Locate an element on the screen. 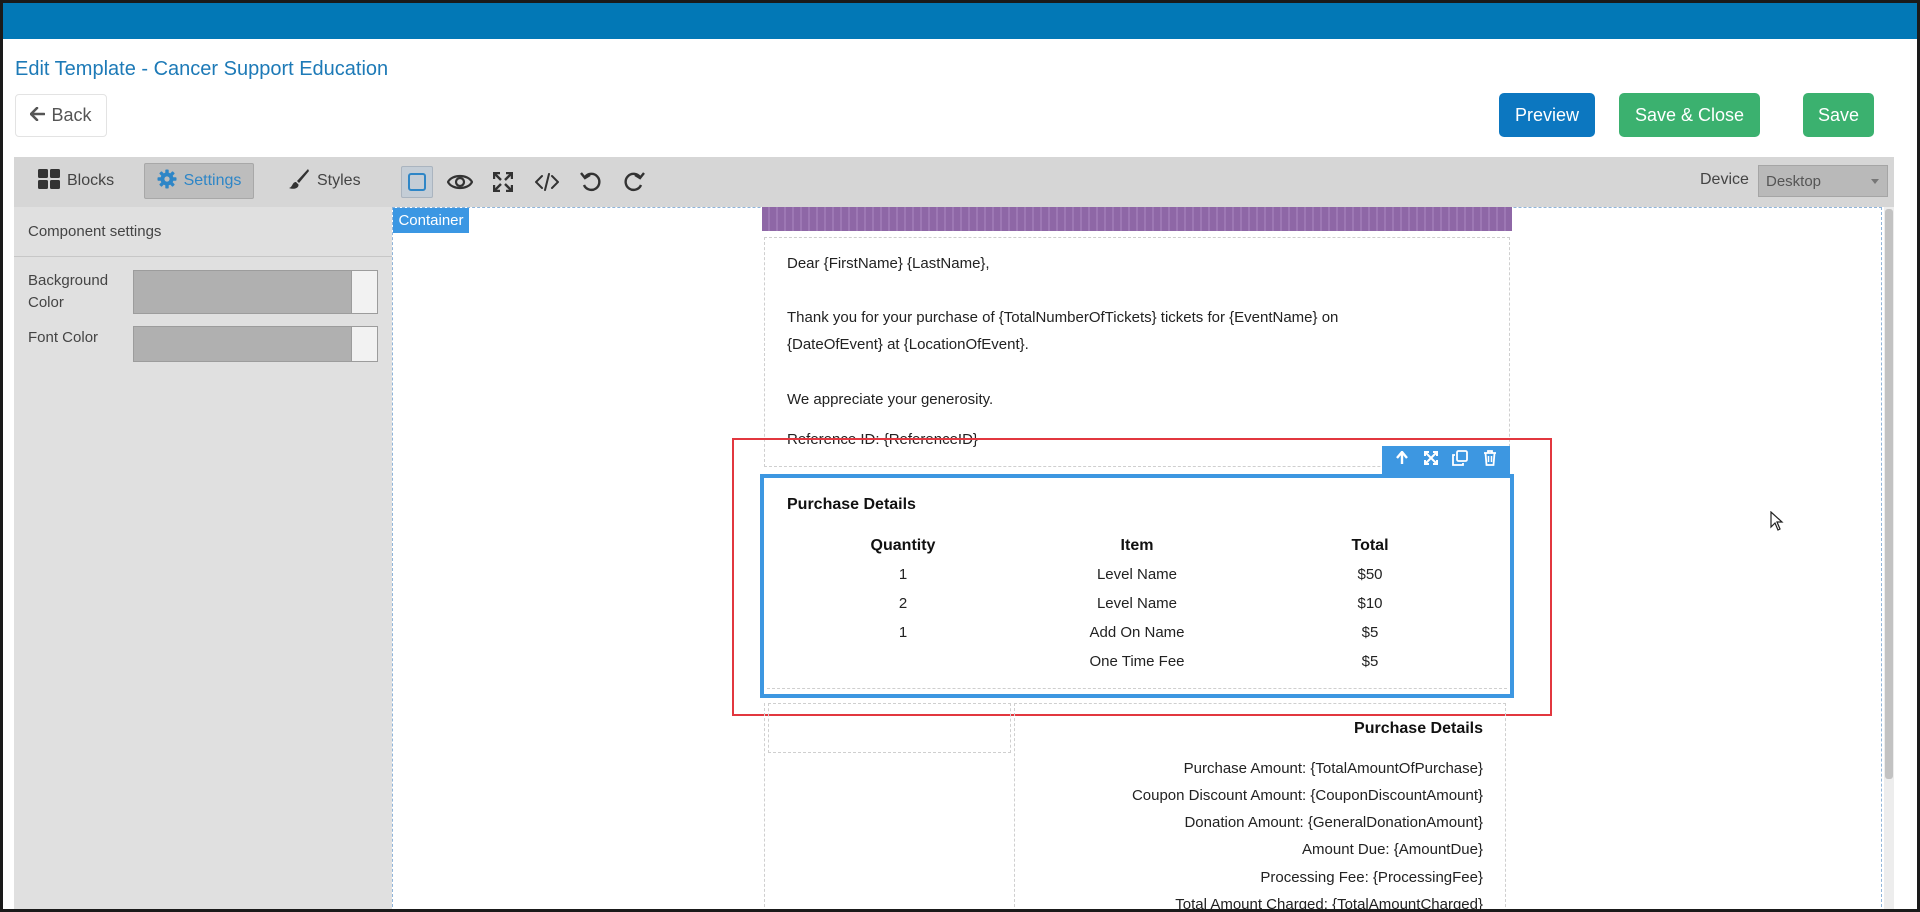  code-icon is located at coordinates (547, 182).